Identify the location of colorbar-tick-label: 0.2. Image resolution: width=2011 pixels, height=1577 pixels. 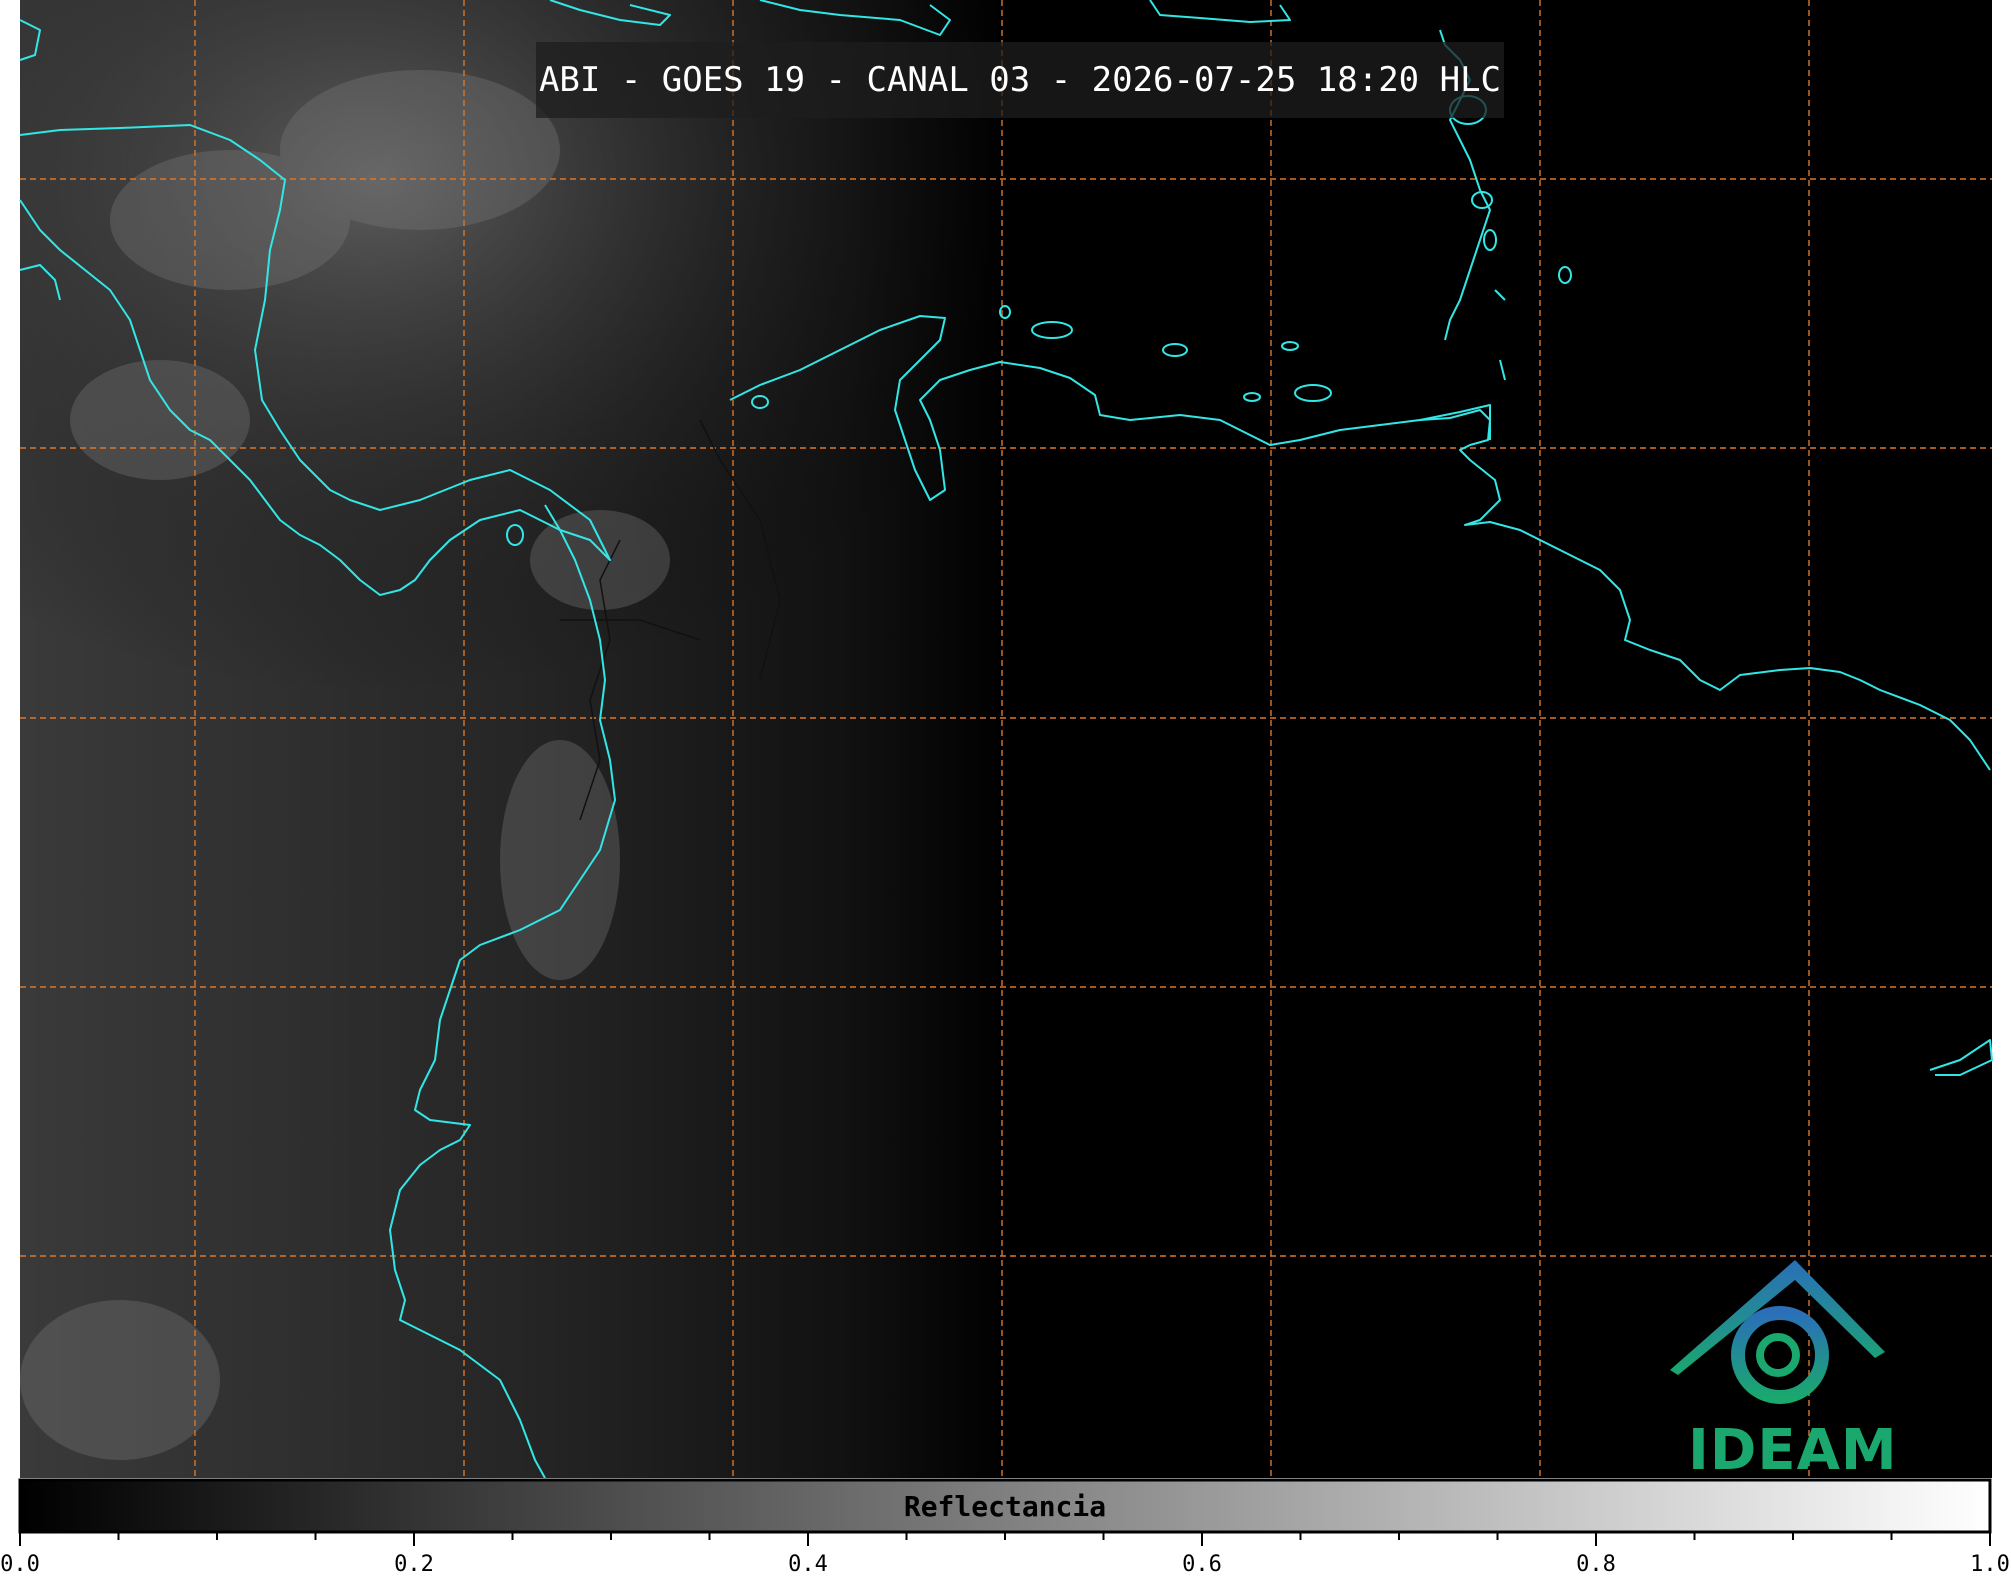
(414, 1564).